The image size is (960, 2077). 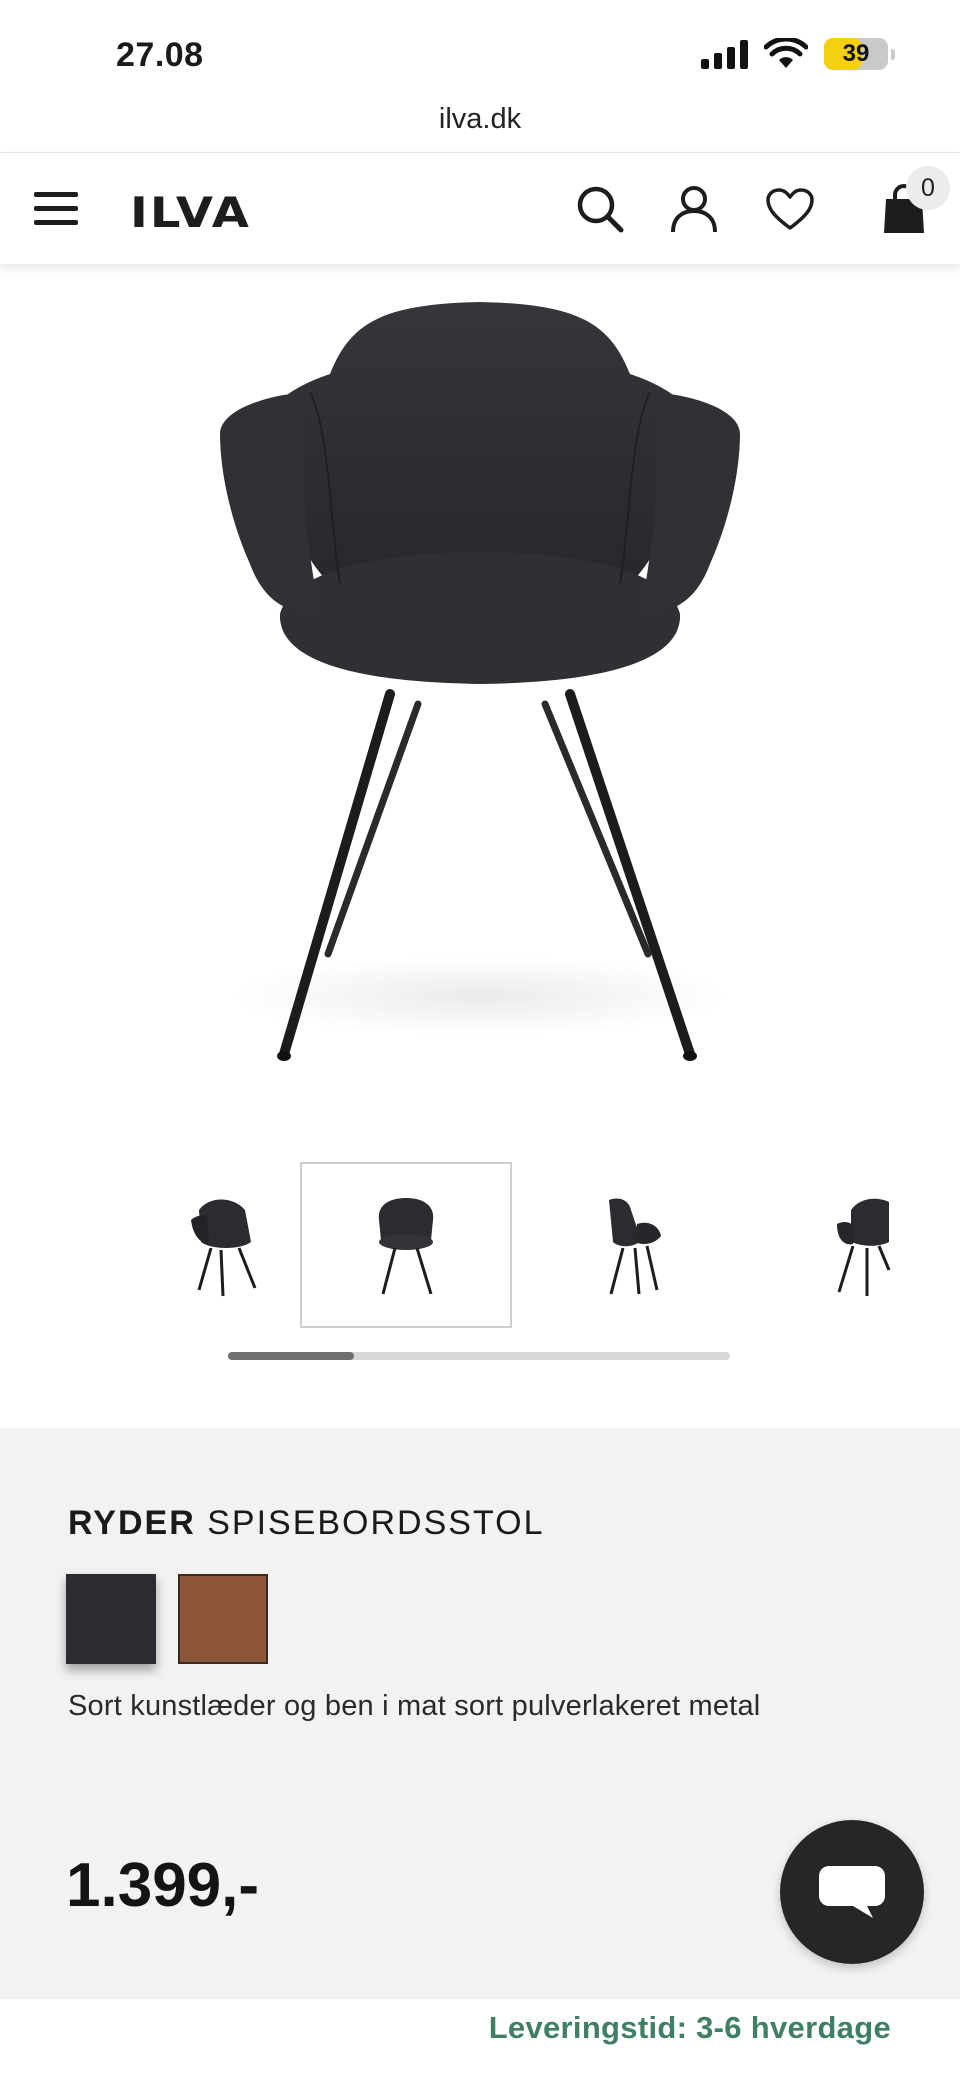 I want to click on cellular-signal-icon, so click(x=724, y=54).